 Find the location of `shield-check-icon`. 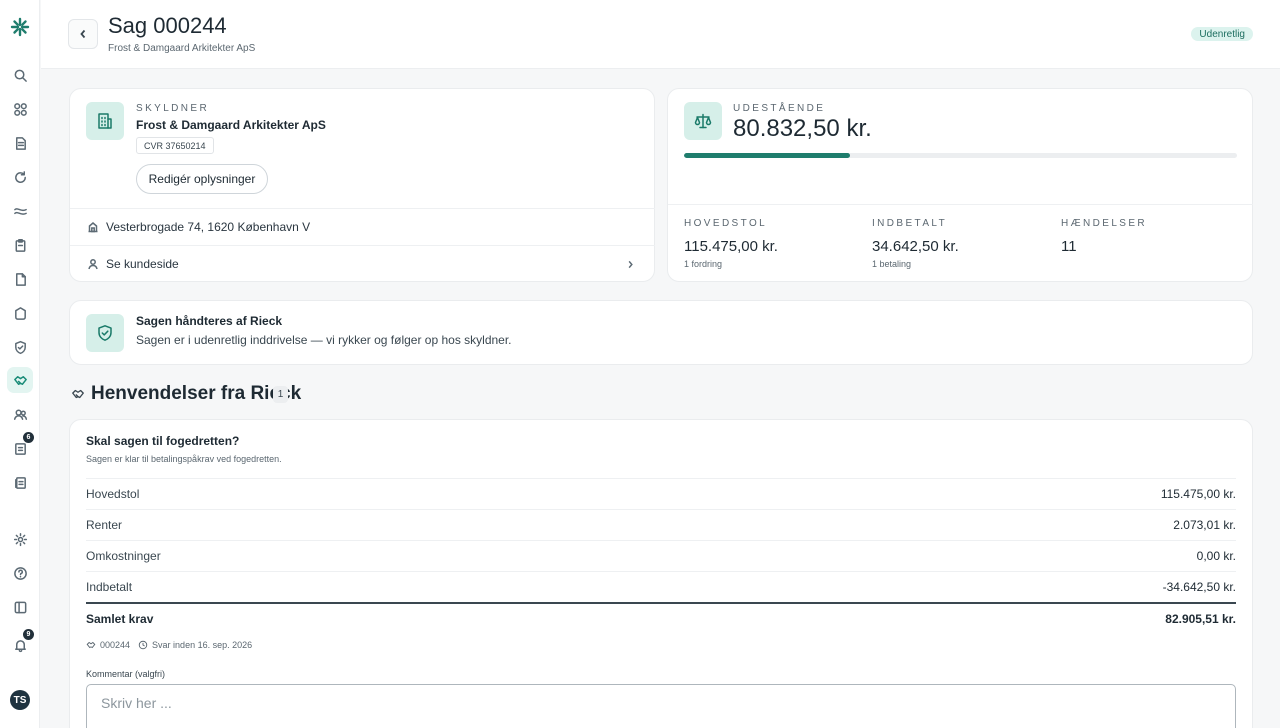

shield-check-icon is located at coordinates (105, 333).